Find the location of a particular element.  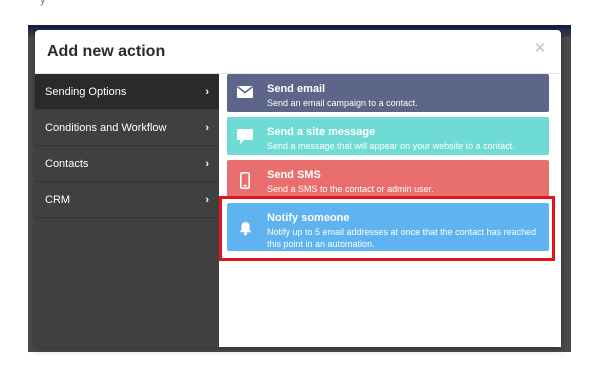

sidebar-item-label: Contacts is located at coordinates (67, 163).